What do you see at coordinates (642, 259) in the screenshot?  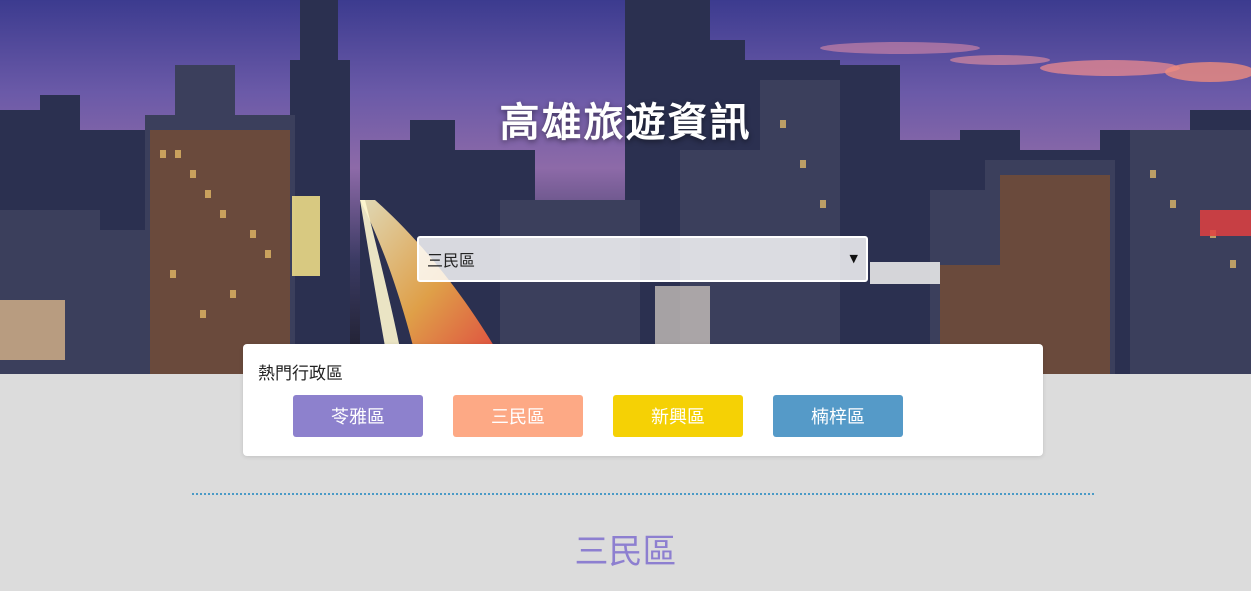 I see `district-select: 三民區 ▼` at bounding box center [642, 259].